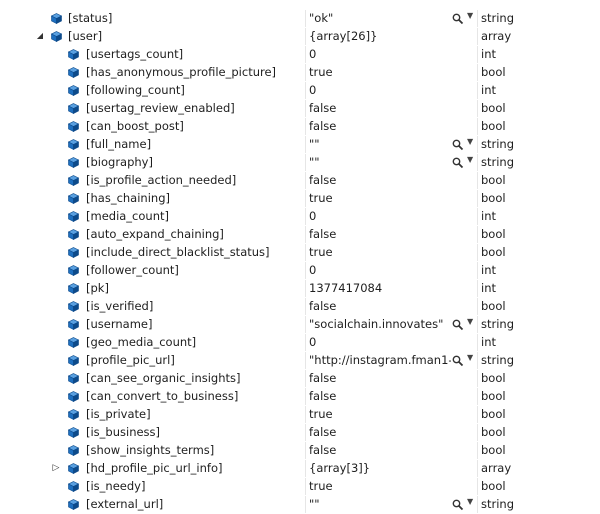  Describe the element at coordinates (300, 271) in the screenshot. I see `watch-row: [follower_count] 0 int` at that location.